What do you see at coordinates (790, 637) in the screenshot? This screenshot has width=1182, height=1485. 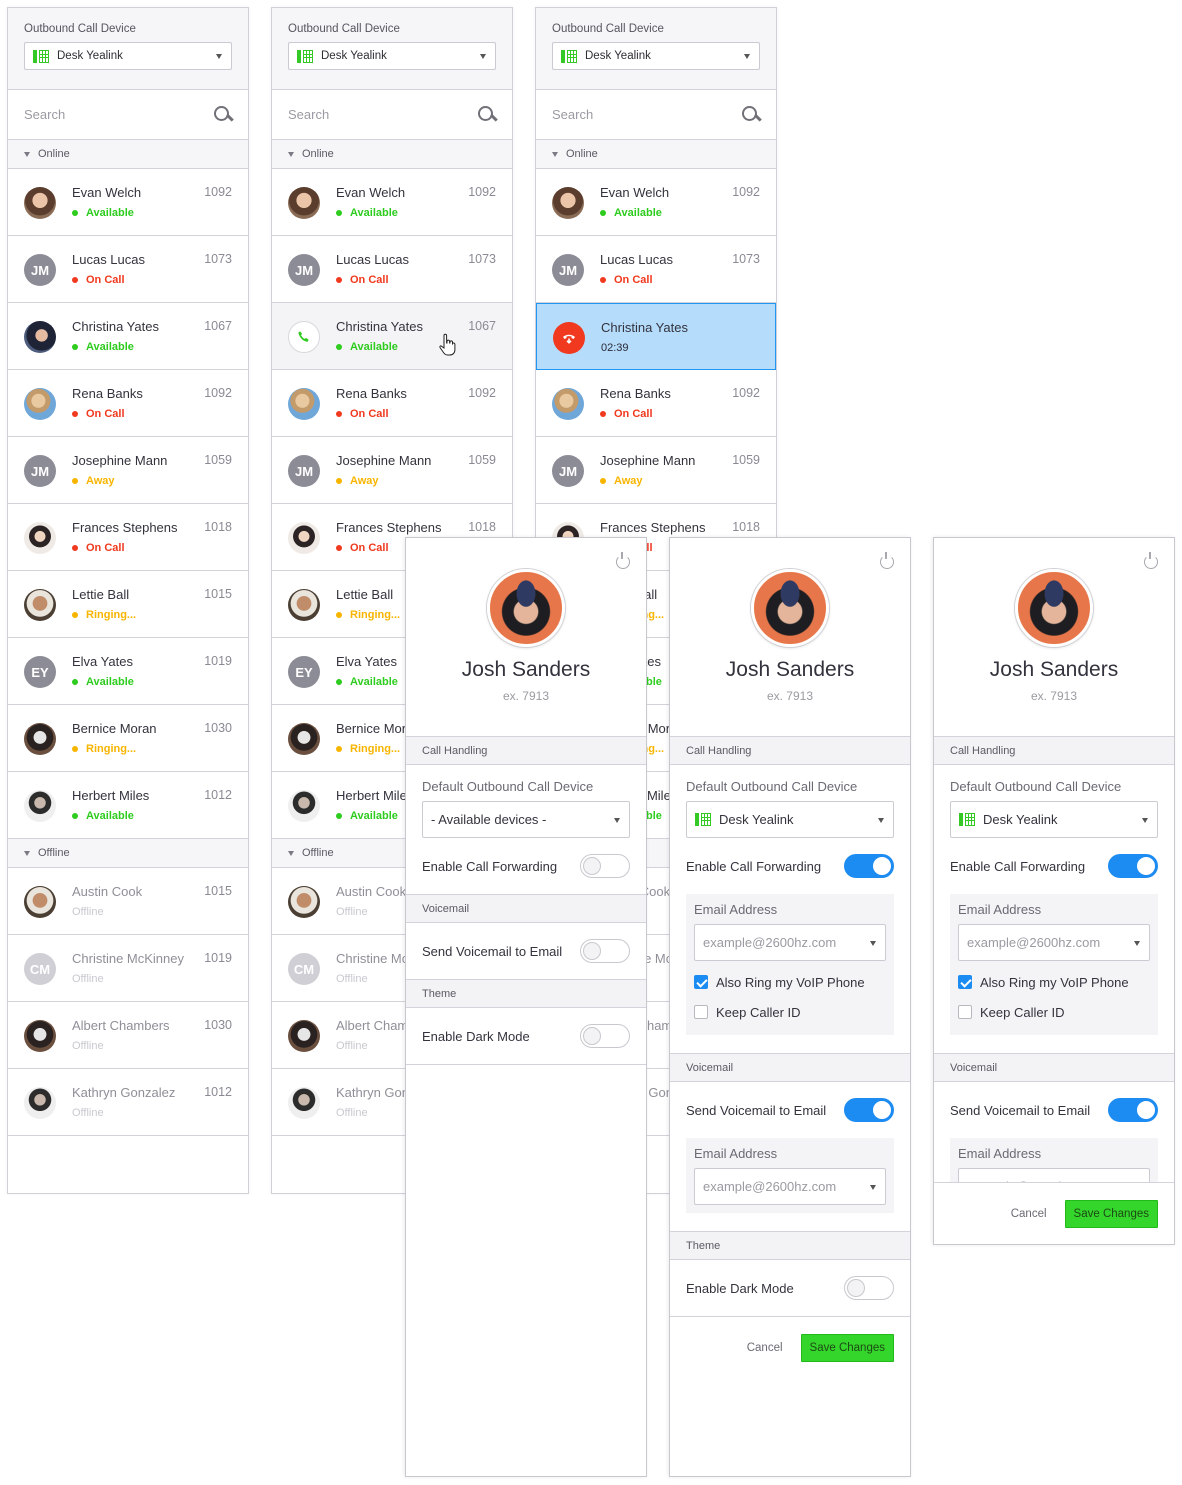 I see `profile-header: Josh Sanders ex. 7913` at bounding box center [790, 637].